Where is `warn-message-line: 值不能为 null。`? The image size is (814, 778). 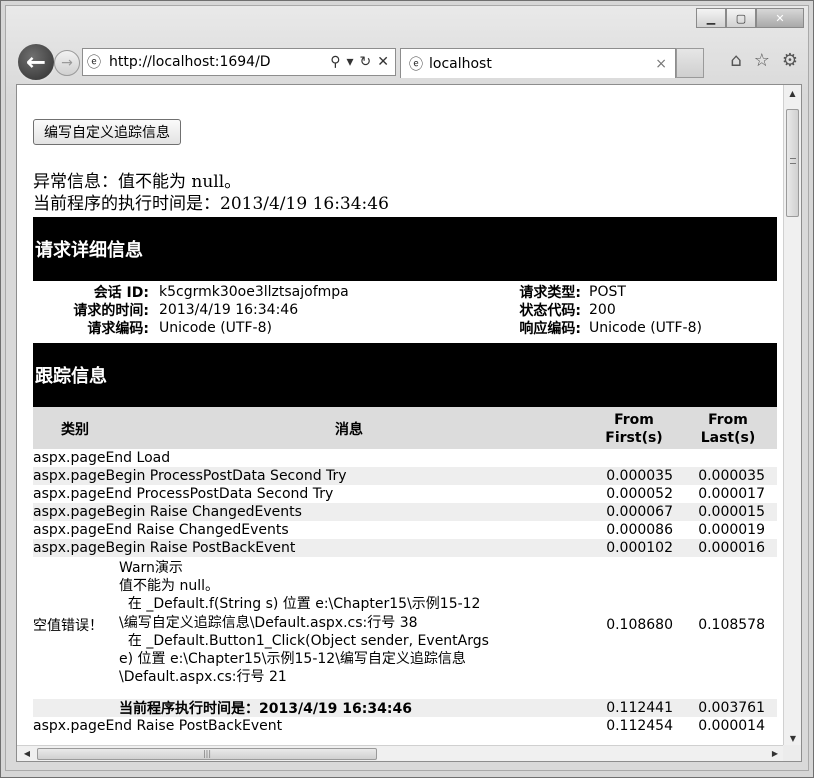
warn-message-line: 值不能为 null。 is located at coordinates (169, 586).